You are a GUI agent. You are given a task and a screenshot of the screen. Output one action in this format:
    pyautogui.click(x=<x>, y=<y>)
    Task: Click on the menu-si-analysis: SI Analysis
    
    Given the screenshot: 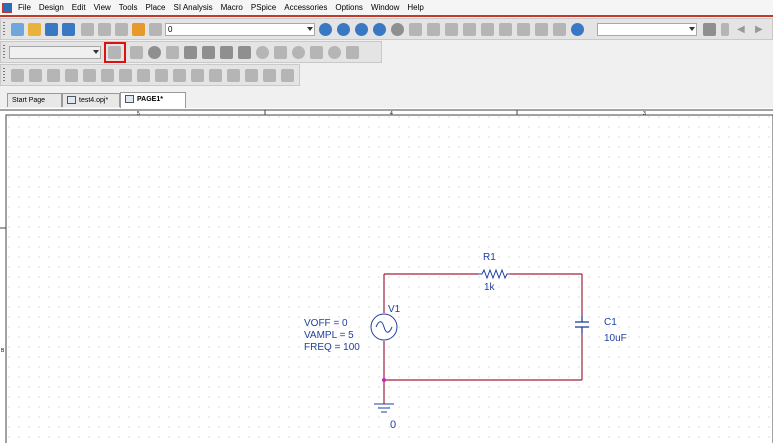 What is the action you would take?
    pyautogui.click(x=194, y=7)
    